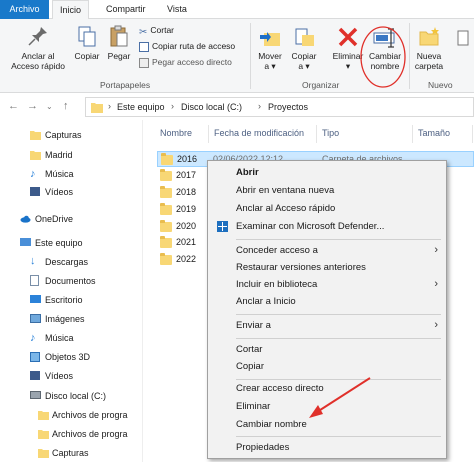 Image resolution: width=474 pixels, height=462 pixels. Describe the element at coordinates (38, 61) in the screenshot. I see `pin-label: Anclar al Acceso rápido` at that location.